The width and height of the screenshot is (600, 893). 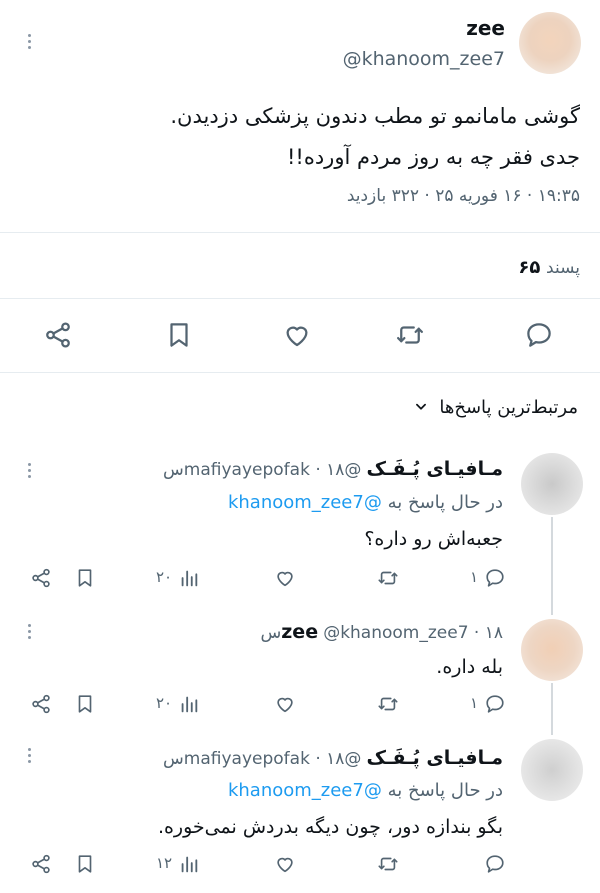 I want to click on author-handle: @khanoom_zee7, so click(x=424, y=59).